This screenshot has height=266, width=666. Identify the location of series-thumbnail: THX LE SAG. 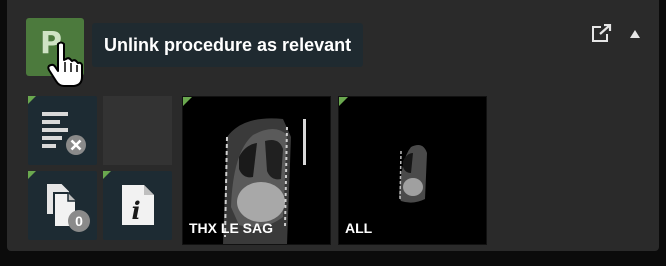
(256, 170).